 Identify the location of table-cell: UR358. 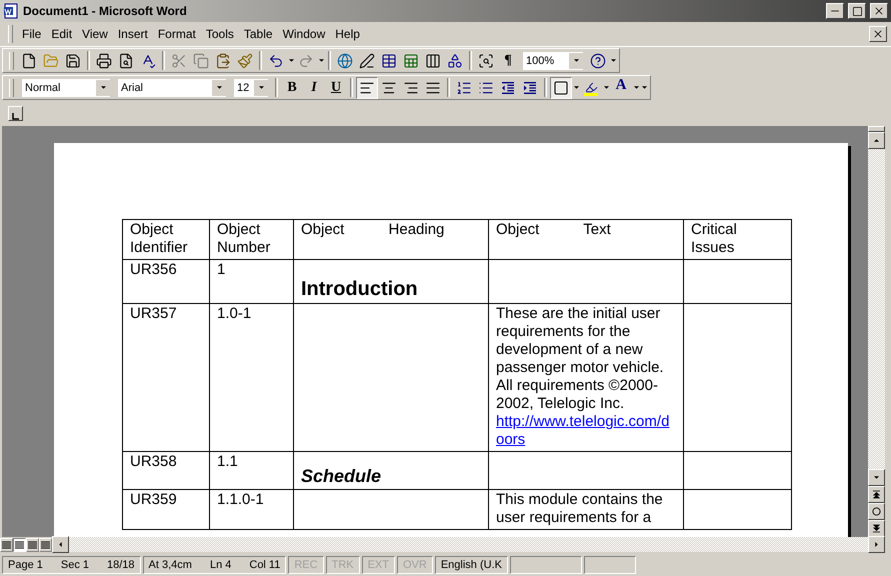
(166, 471).